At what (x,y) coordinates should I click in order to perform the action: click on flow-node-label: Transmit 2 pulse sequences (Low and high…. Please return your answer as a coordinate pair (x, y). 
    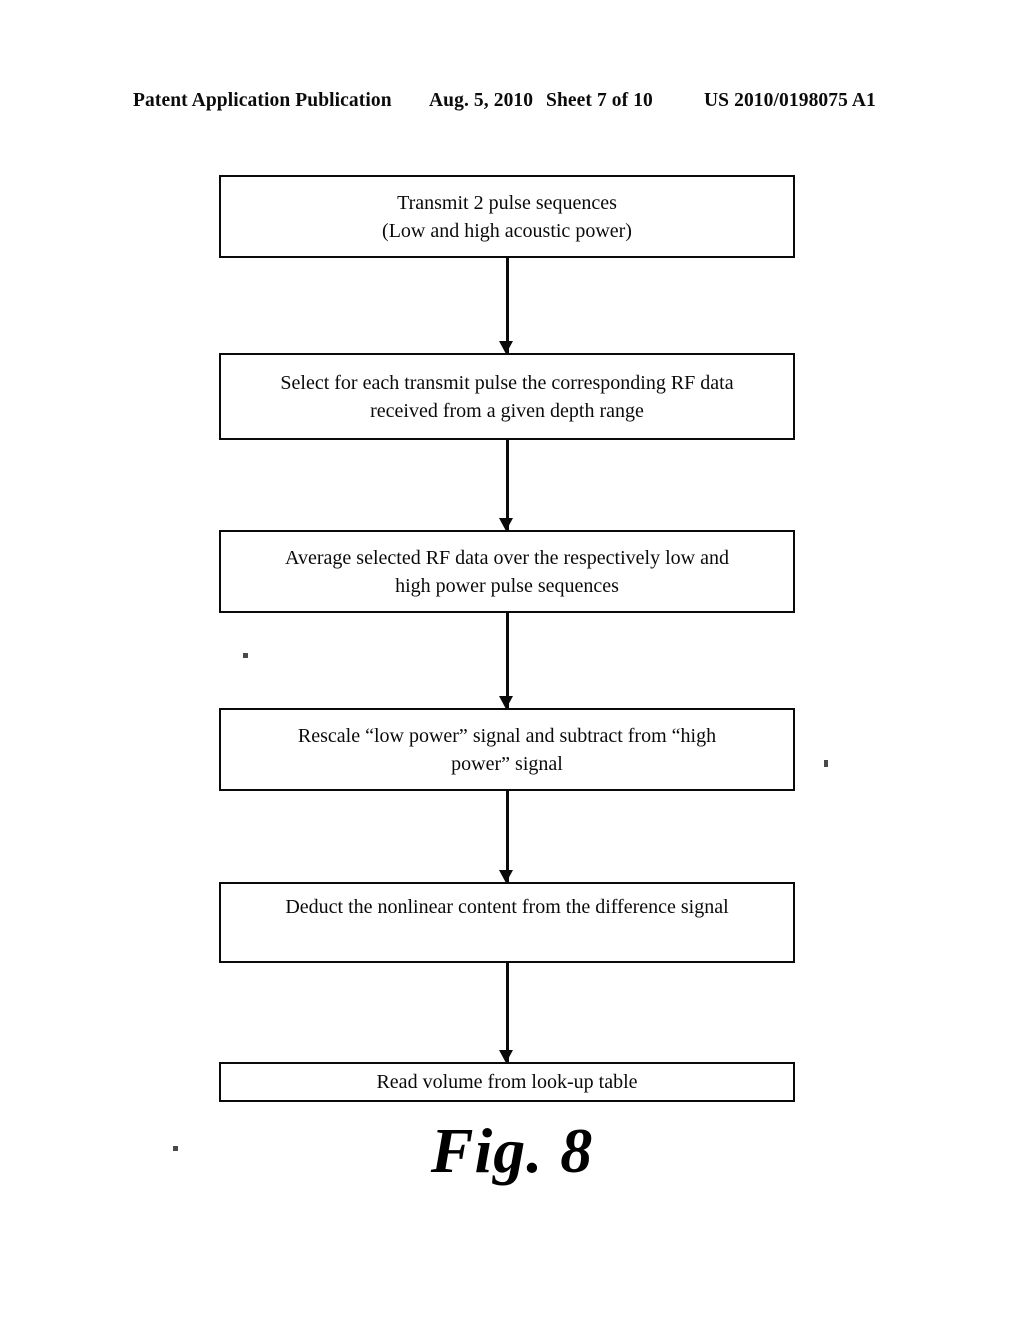
    Looking at the image, I should click on (507, 216).